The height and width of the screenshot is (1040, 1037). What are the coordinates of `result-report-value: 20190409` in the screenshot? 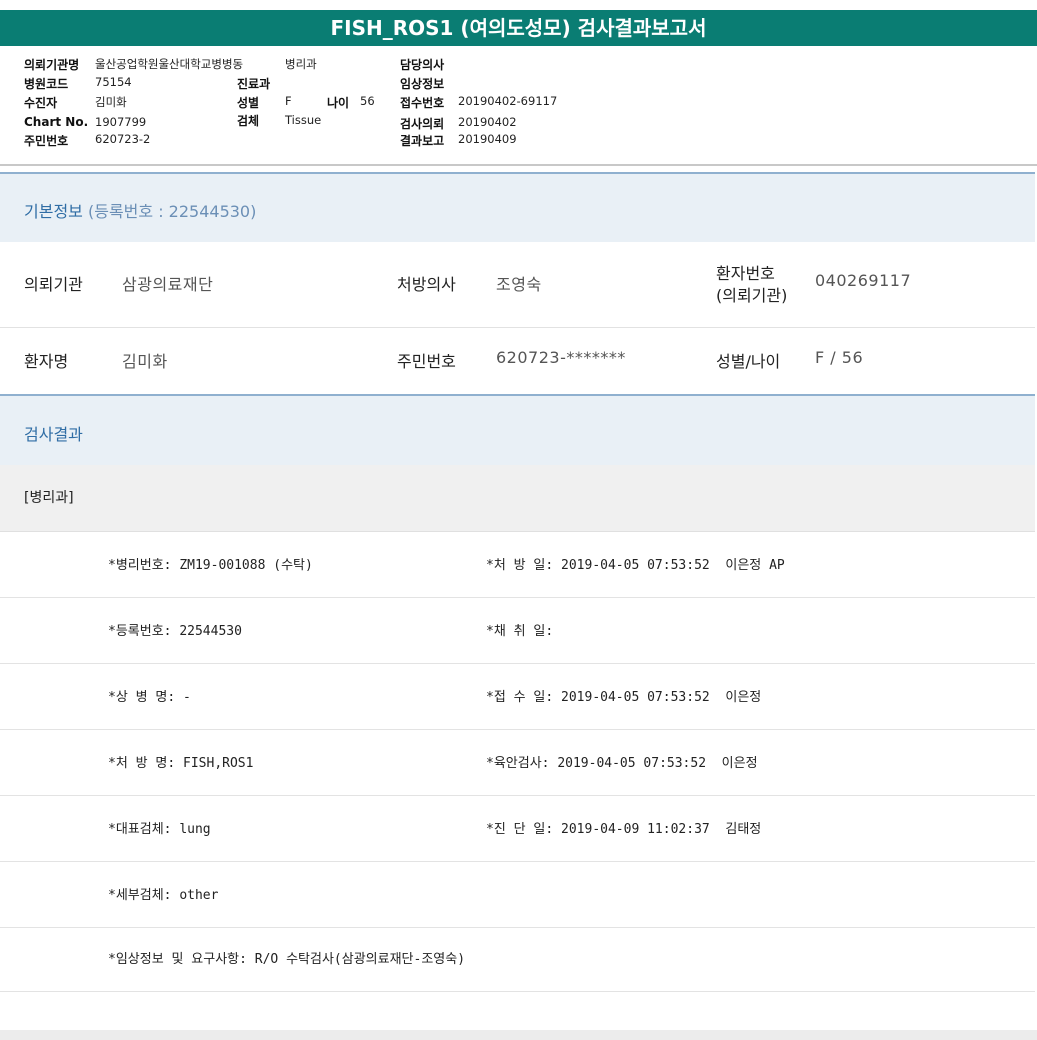 It's located at (487, 139).